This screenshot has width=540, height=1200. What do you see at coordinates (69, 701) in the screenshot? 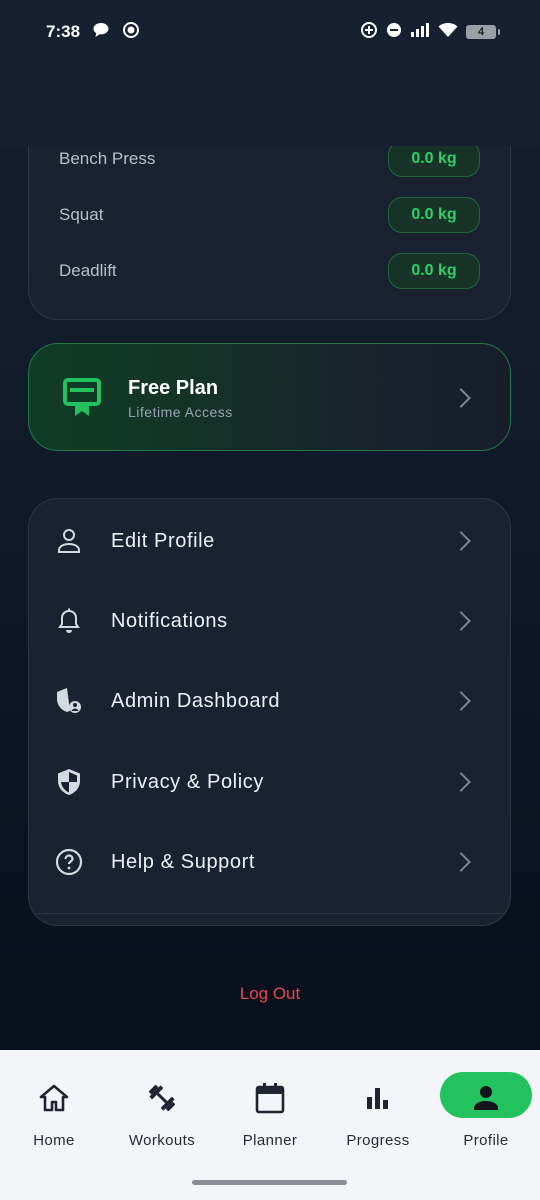
I see `admin-shield-icon` at bounding box center [69, 701].